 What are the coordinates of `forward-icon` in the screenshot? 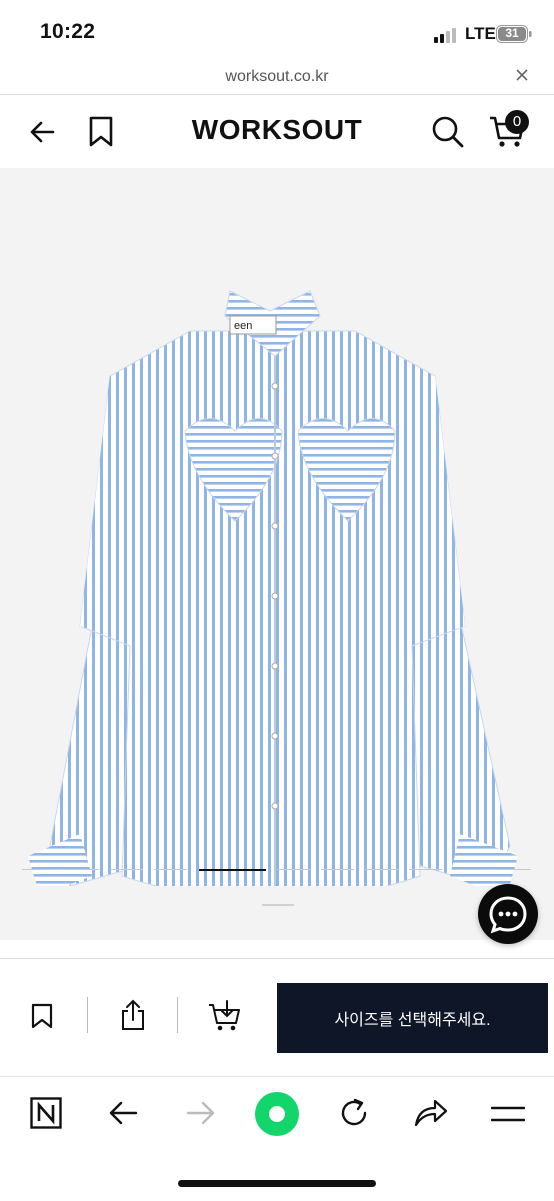 It's located at (201, 1113).